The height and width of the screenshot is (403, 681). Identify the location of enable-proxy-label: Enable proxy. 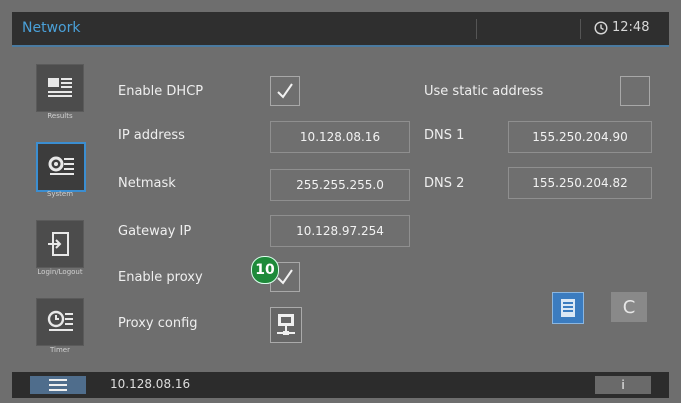
(160, 277).